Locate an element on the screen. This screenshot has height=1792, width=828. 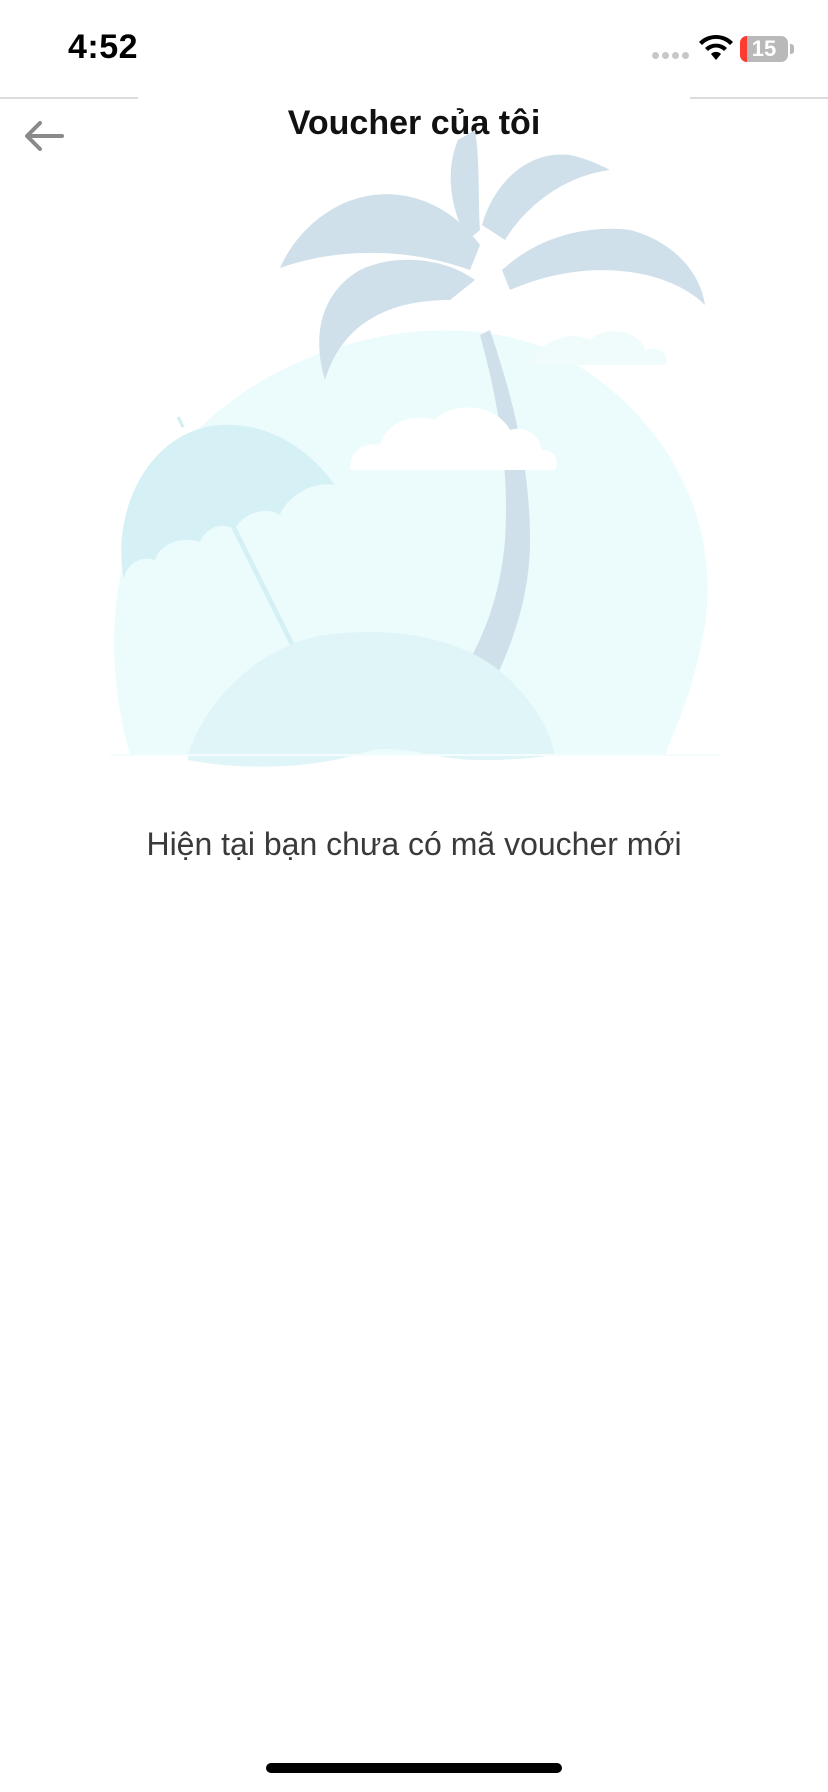
battery-cap is located at coordinates (792, 49).